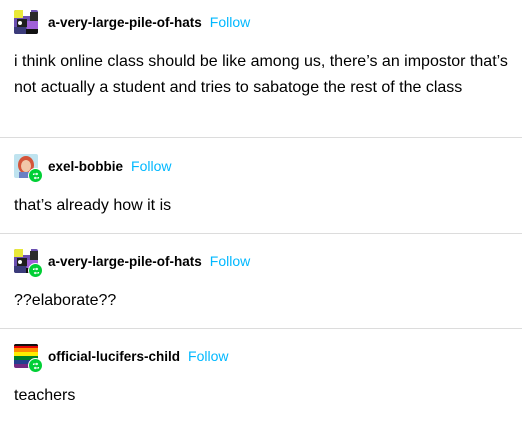 Image resolution: width=522 pixels, height=425 pixels. I want to click on post-header: exel-bobbie Follow, so click(92, 168).